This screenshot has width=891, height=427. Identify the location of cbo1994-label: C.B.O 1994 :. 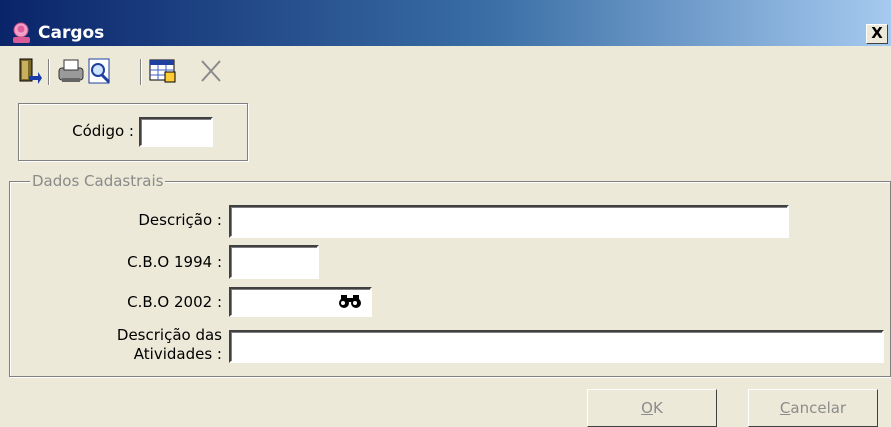
(174, 262).